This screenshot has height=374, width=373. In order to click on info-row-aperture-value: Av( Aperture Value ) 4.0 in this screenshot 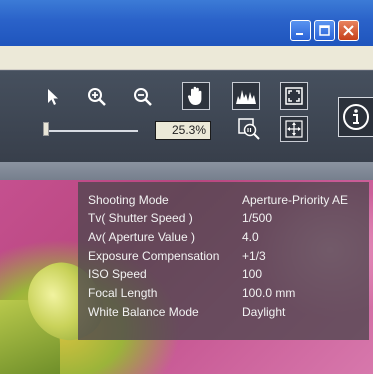, I will do `click(228, 237)`.